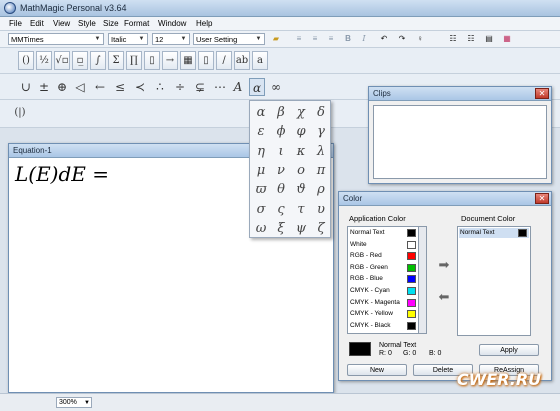 This screenshot has width=560, height=411. What do you see at coordinates (15, 23) in the screenshot?
I see `menu-file: File` at bounding box center [15, 23].